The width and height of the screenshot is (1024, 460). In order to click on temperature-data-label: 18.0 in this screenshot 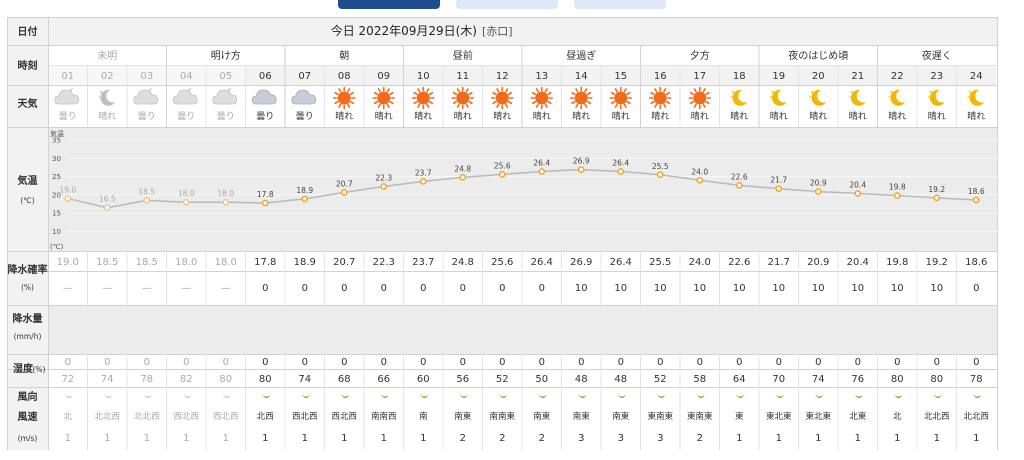, I will do `click(225, 193)`.